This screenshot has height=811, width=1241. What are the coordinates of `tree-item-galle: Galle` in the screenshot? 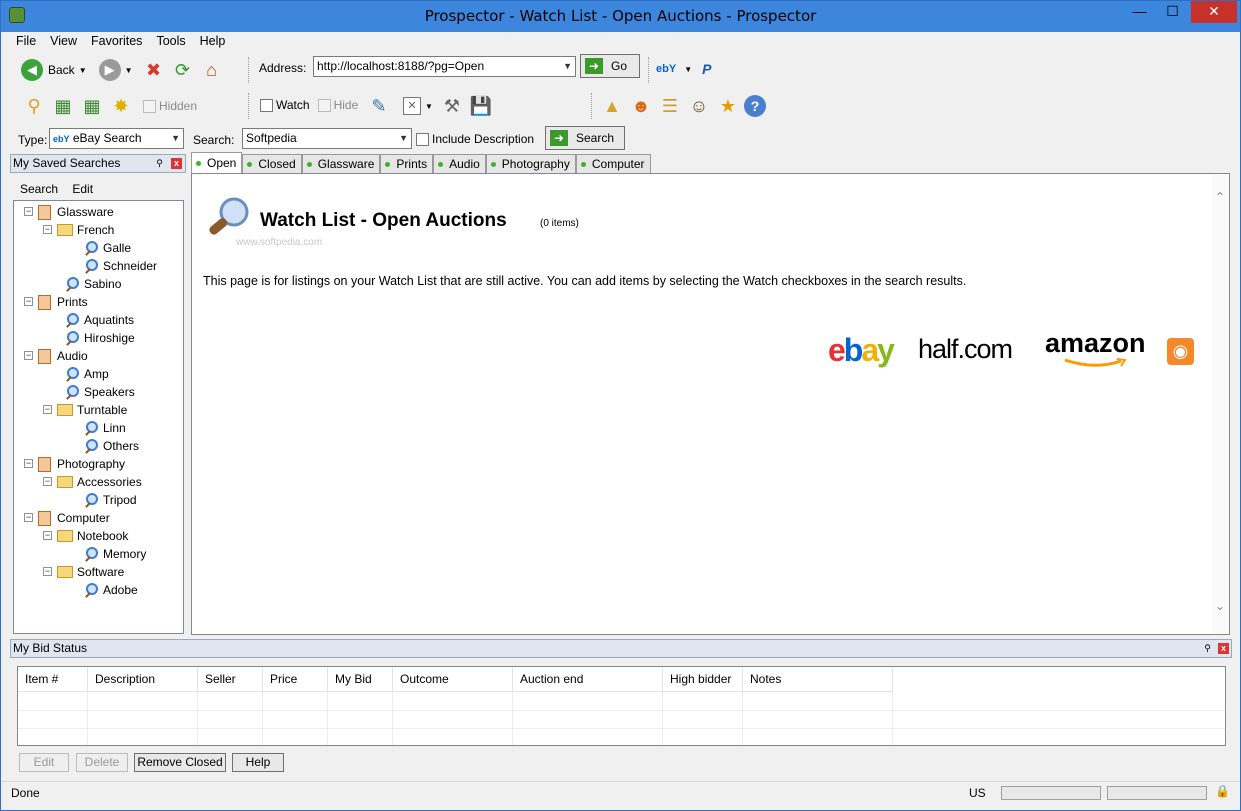 It's located at (107, 248).